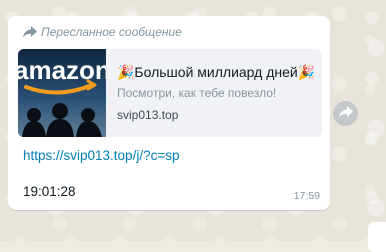 The image size is (386, 252). Describe the element at coordinates (111, 32) in the screenshot. I see `forwarded-label: Пересланное сообщение` at that location.